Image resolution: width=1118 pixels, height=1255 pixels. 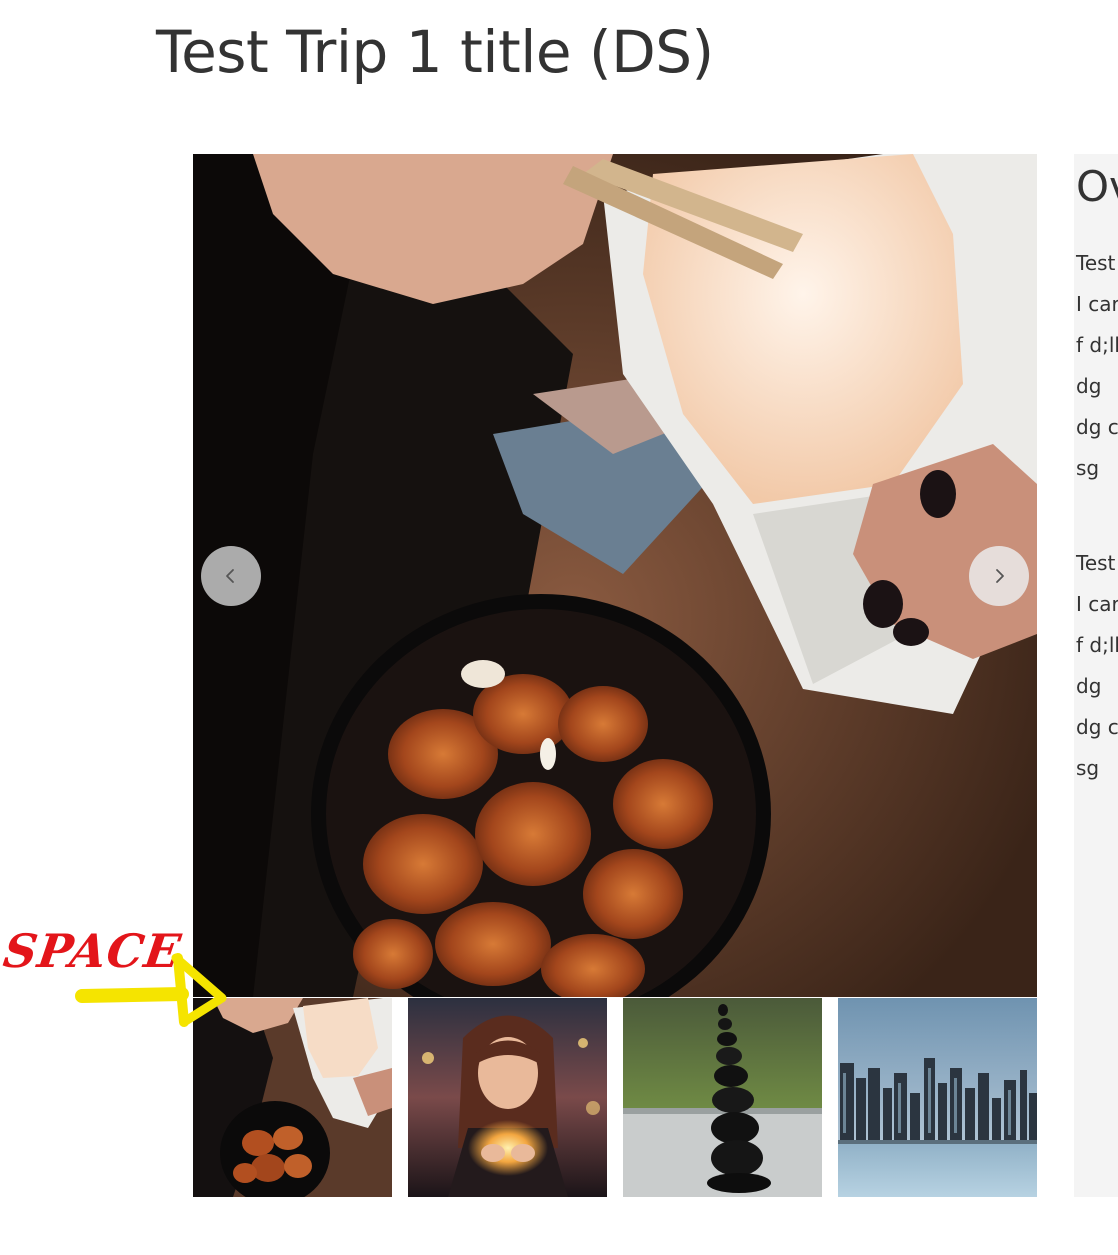 I want to click on thumbnail-stone-stack, so click(x=722, y=1097).